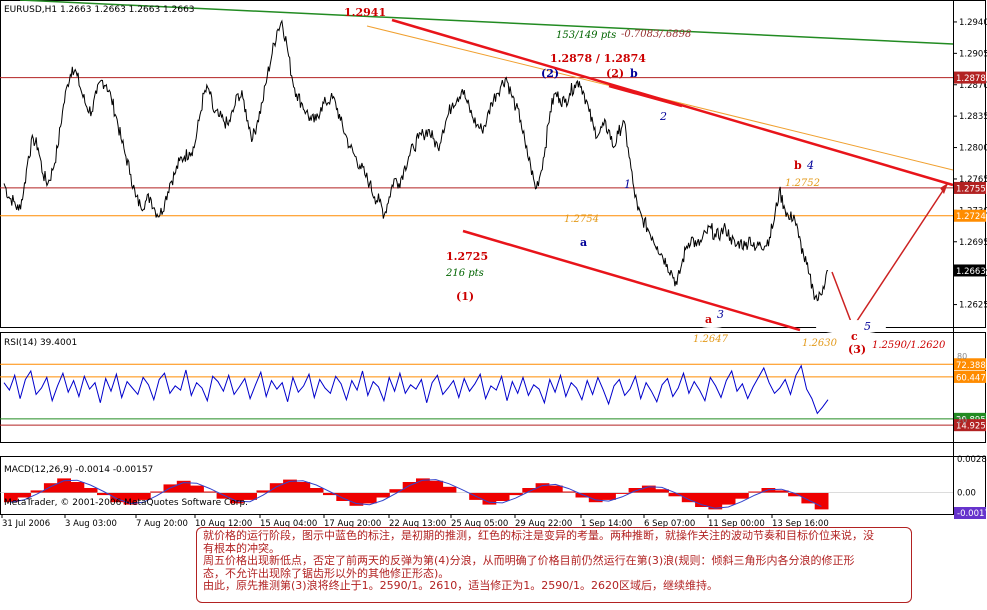 The width and height of the screenshot is (987, 610). I want to click on price-tick-label: 1.2800, so click(973, 149).